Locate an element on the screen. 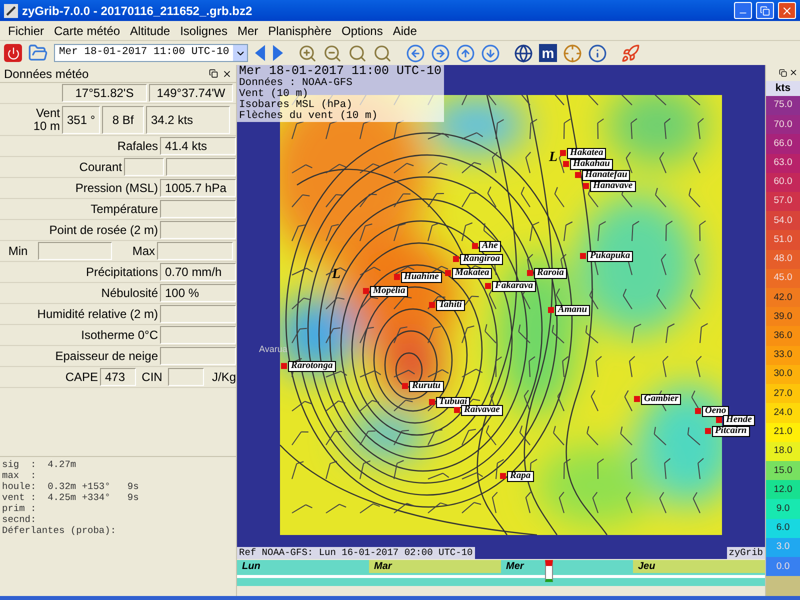  island-label: Hanatefau is located at coordinates (606, 175).